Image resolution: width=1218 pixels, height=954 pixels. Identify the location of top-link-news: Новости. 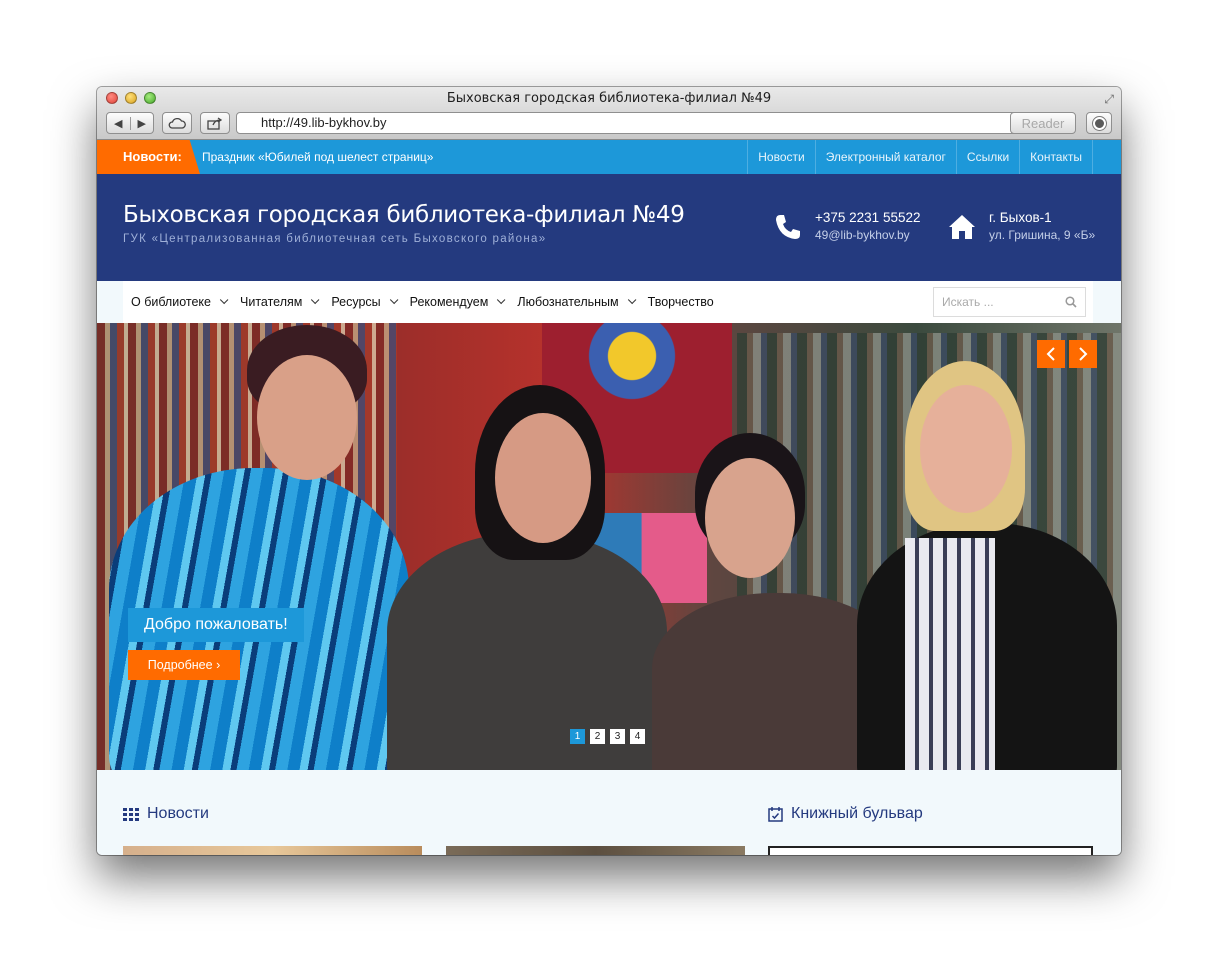
(780, 157).